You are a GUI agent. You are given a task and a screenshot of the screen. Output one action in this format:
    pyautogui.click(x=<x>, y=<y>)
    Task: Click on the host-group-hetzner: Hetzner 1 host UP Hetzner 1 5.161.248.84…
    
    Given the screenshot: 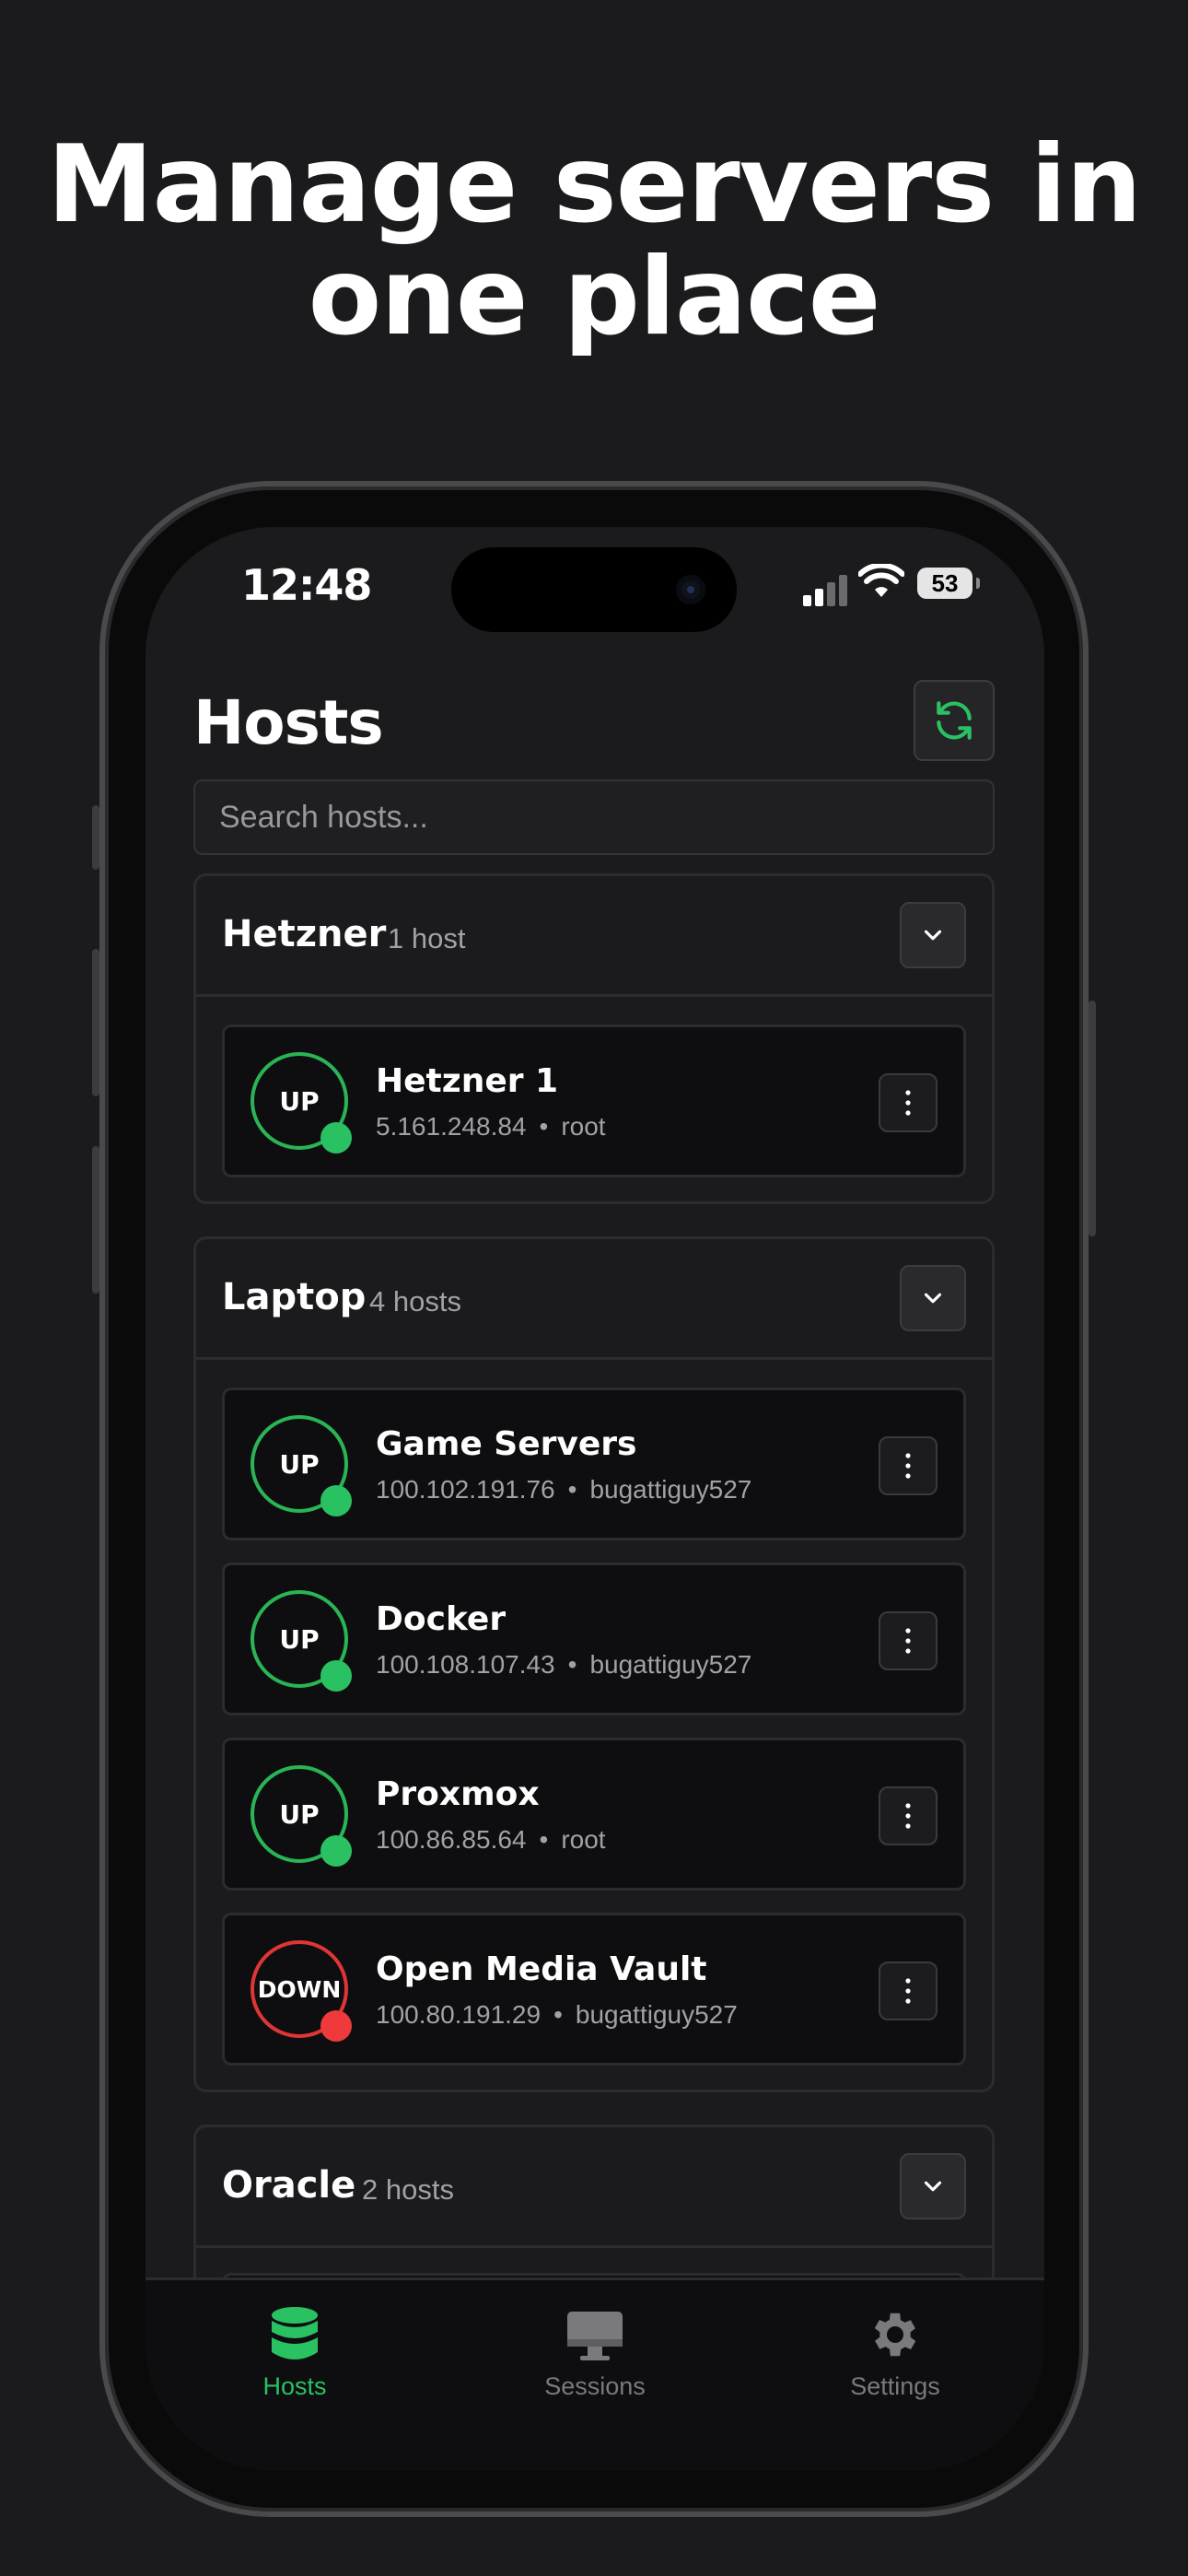 What is the action you would take?
    pyautogui.click(x=594, y=1038)
    